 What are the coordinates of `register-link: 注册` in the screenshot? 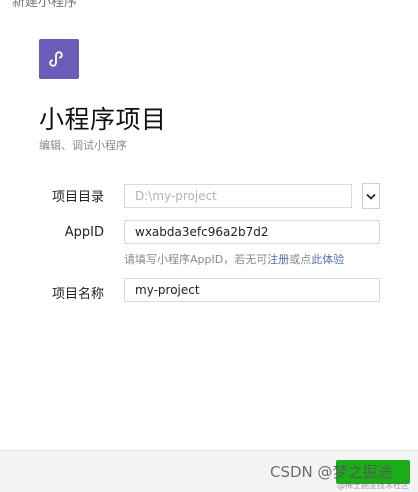 It's located at (278, 259).